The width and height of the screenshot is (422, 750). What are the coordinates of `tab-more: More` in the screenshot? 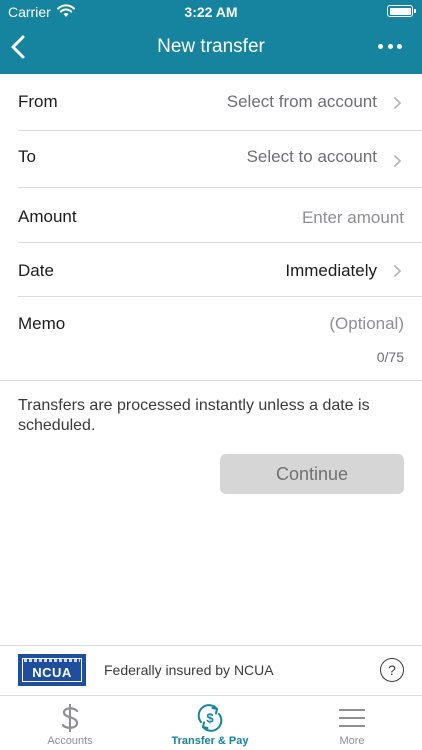 It's located at (352, 722).